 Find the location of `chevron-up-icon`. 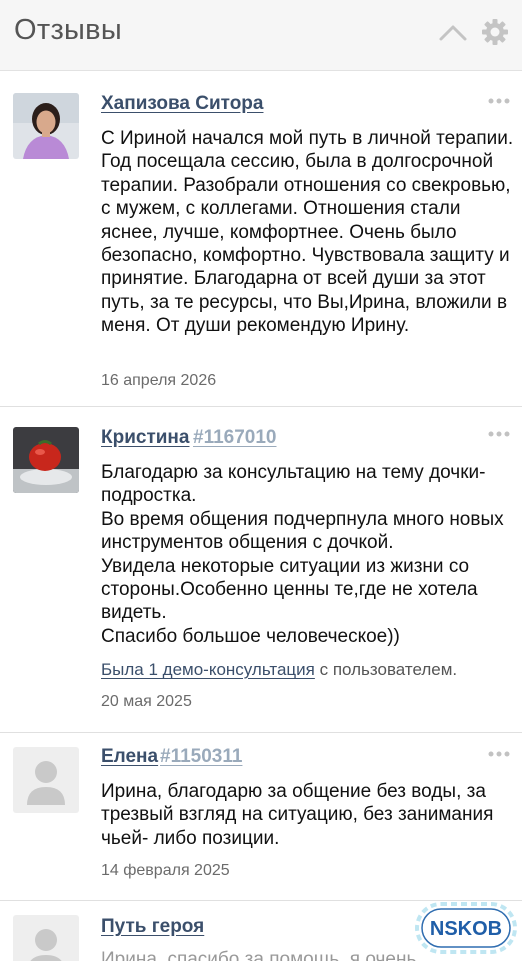

chevron-up-icon is located at coordinates (453, 32).